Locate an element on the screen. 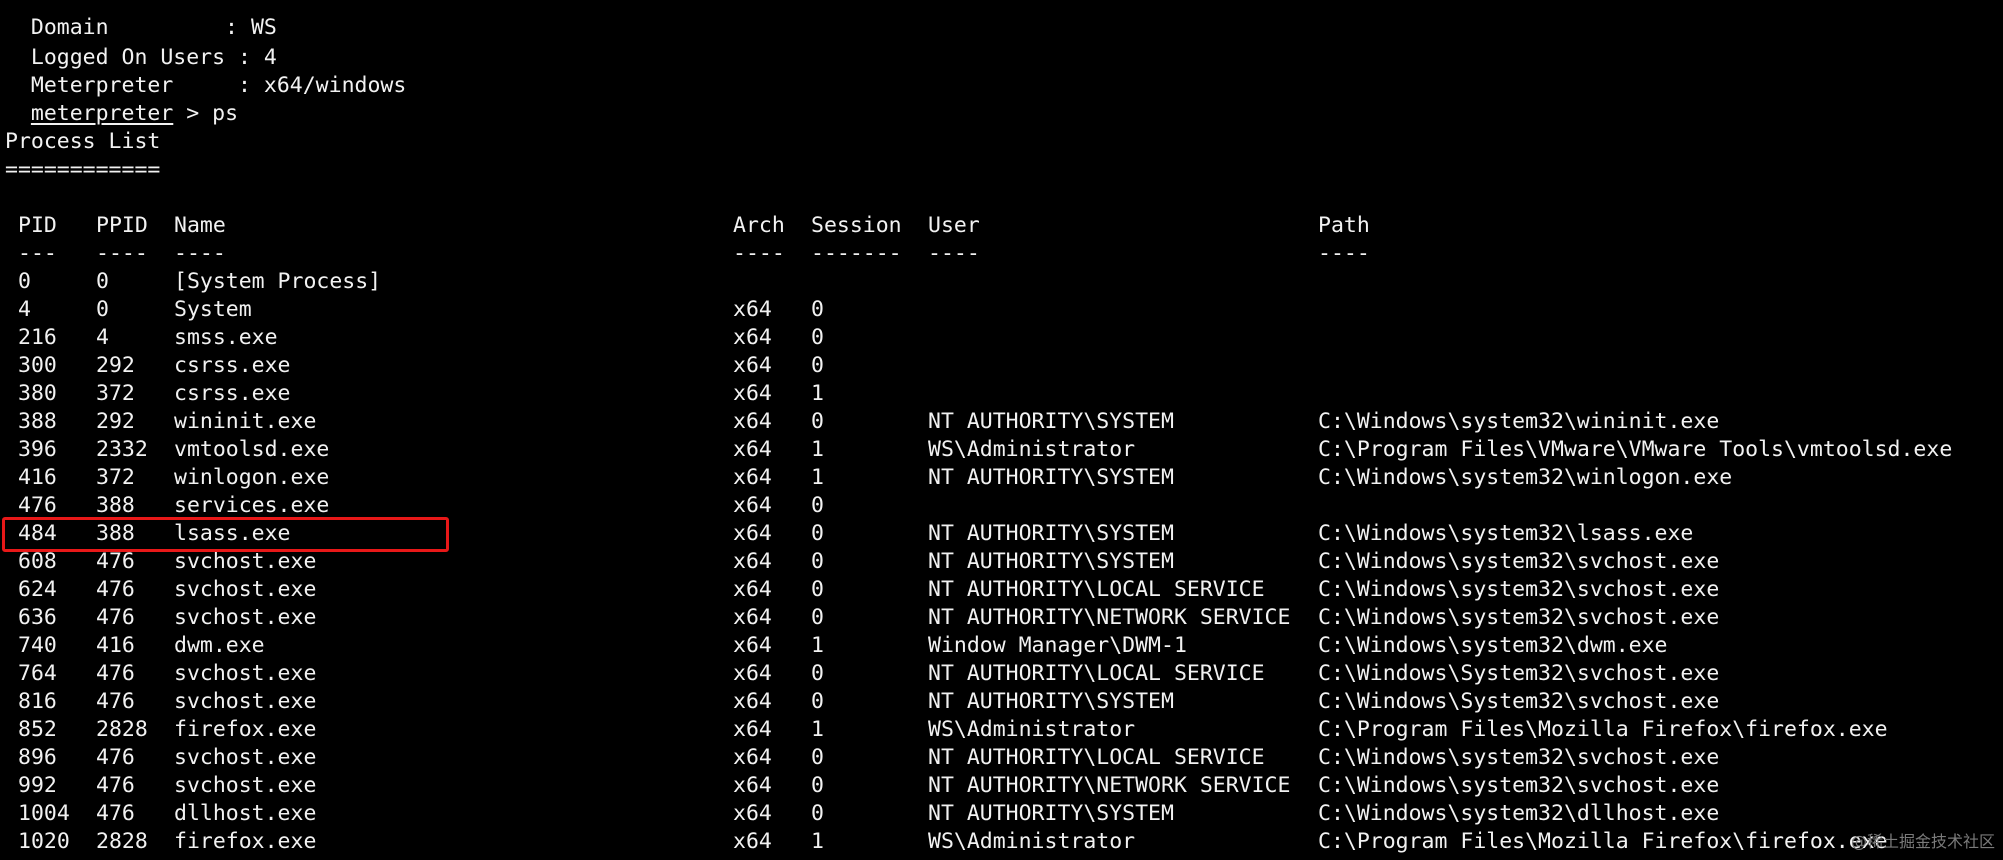 The height and width of the screenshot is (860, 2003). cell-name: System is located at coordinates (213, 309).